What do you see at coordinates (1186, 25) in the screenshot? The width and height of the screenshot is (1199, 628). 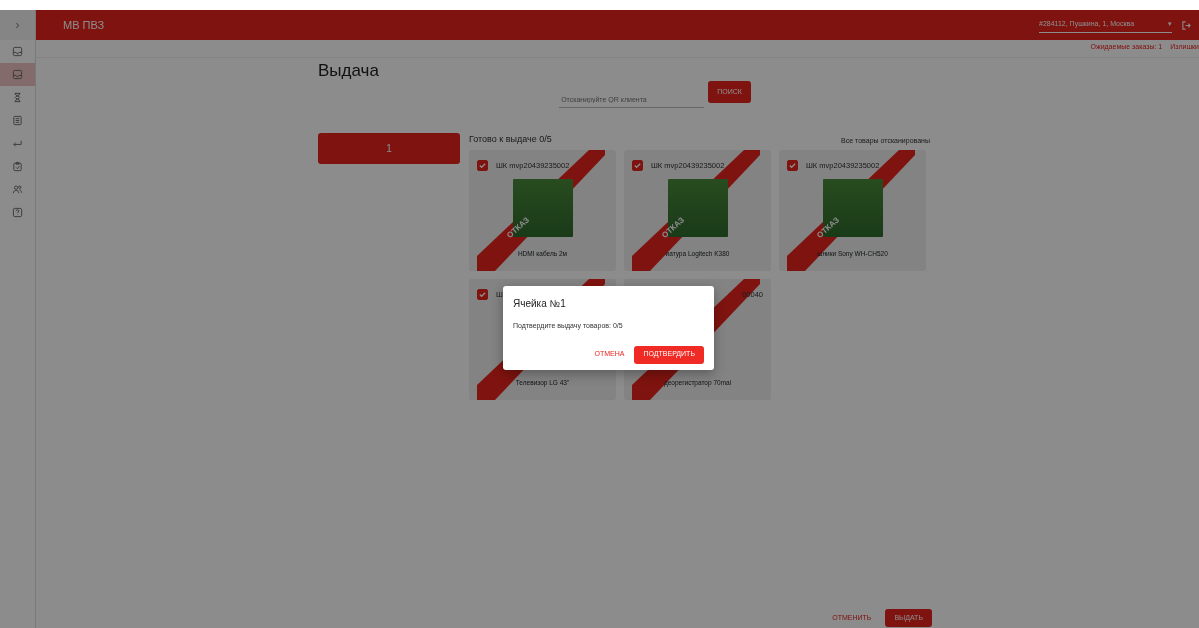 I see `logout-icon` at bounding box center [1186, 25].